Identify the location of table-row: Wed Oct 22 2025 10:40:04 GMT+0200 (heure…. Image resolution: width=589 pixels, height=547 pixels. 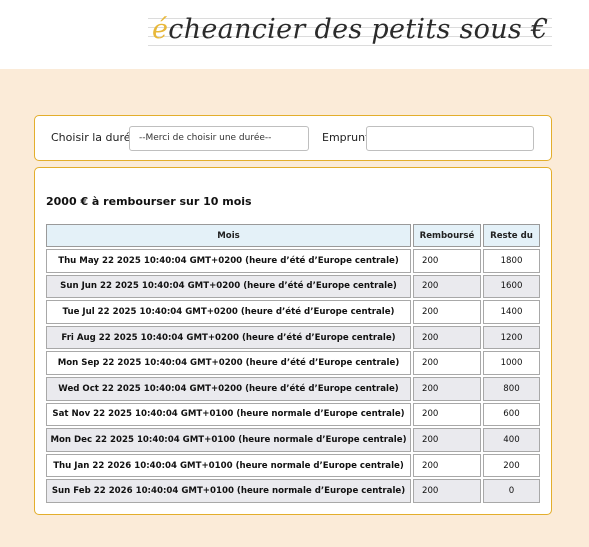
(293, 388).